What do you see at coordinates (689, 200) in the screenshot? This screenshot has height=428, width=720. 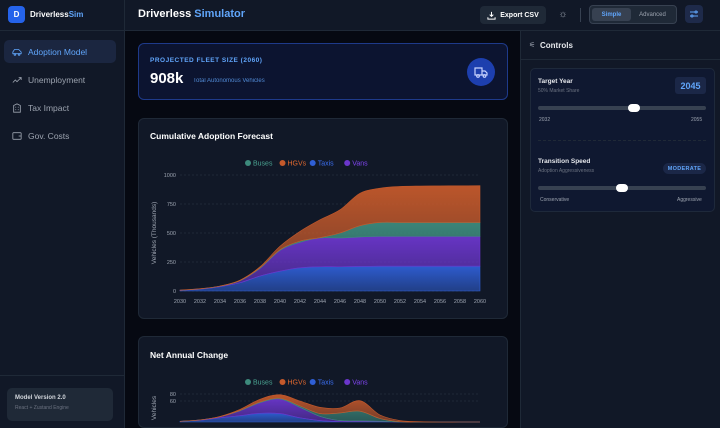 I see `slider-max-label: Aggressive` at bounding box center [689, 200].